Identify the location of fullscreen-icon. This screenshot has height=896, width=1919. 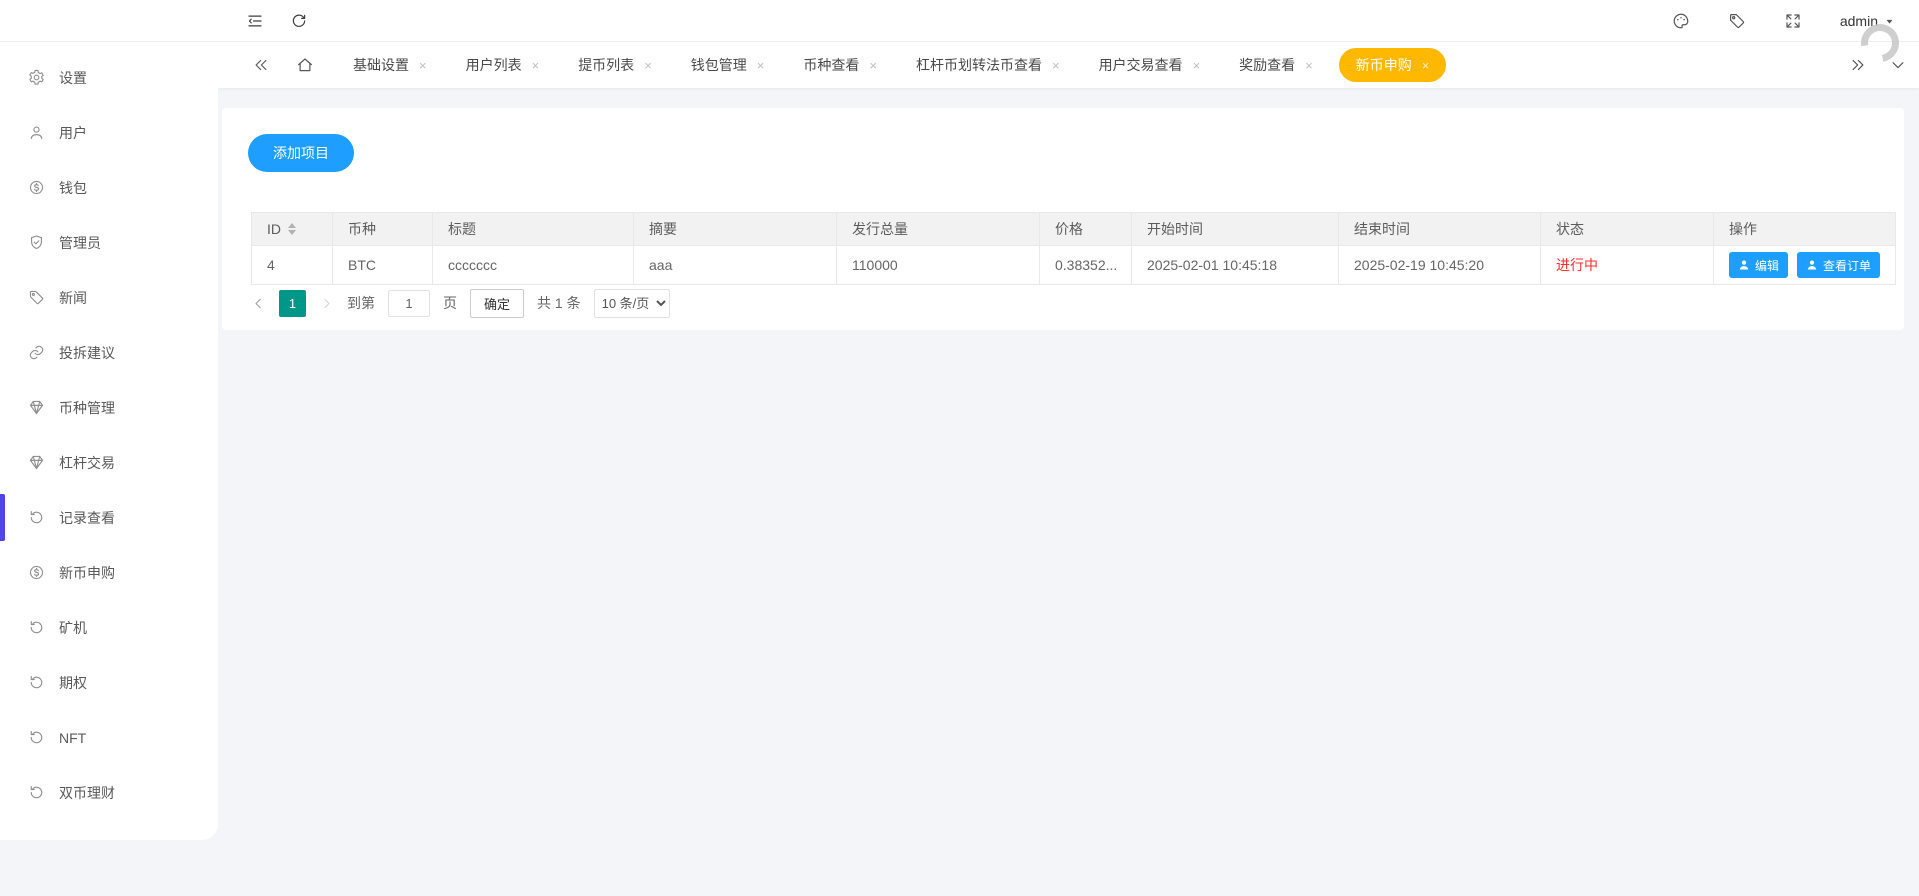
(1793, 21).